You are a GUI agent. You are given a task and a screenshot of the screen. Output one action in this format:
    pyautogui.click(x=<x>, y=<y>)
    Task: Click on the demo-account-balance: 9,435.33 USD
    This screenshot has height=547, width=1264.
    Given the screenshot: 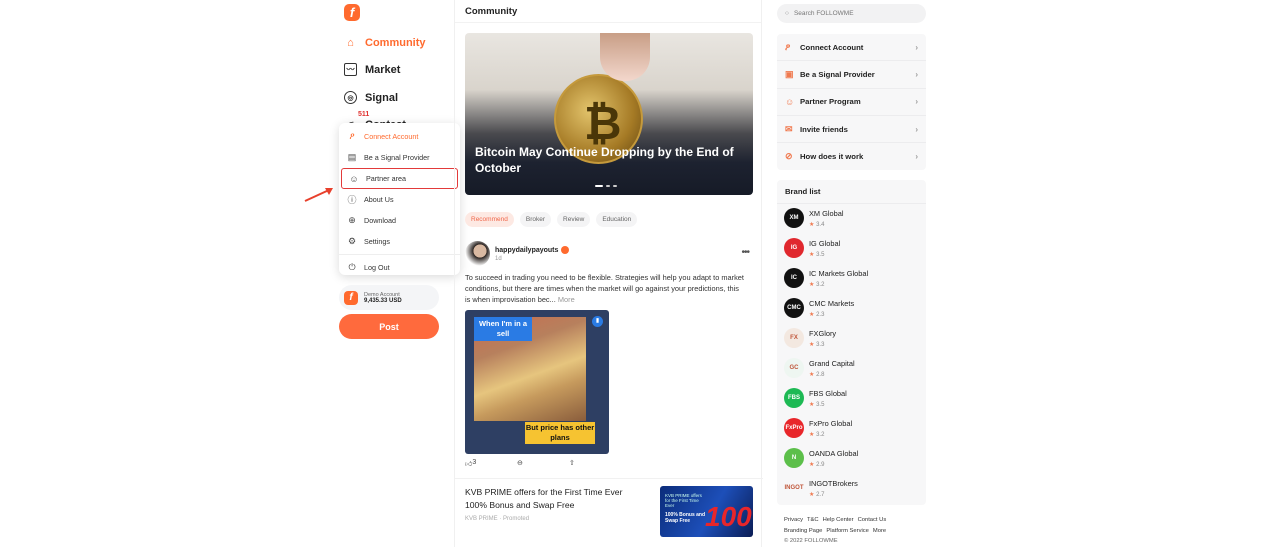 What is the action you would take?
    pyautogui.click(x=383, y=300)
    